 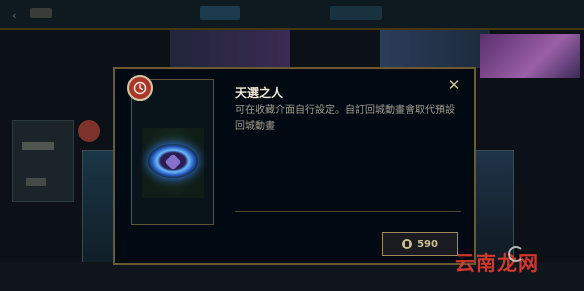 What do you see at coordinates (407, 244) in the screenshot?
I see `rp-icon` at bounding box center [407, 244].